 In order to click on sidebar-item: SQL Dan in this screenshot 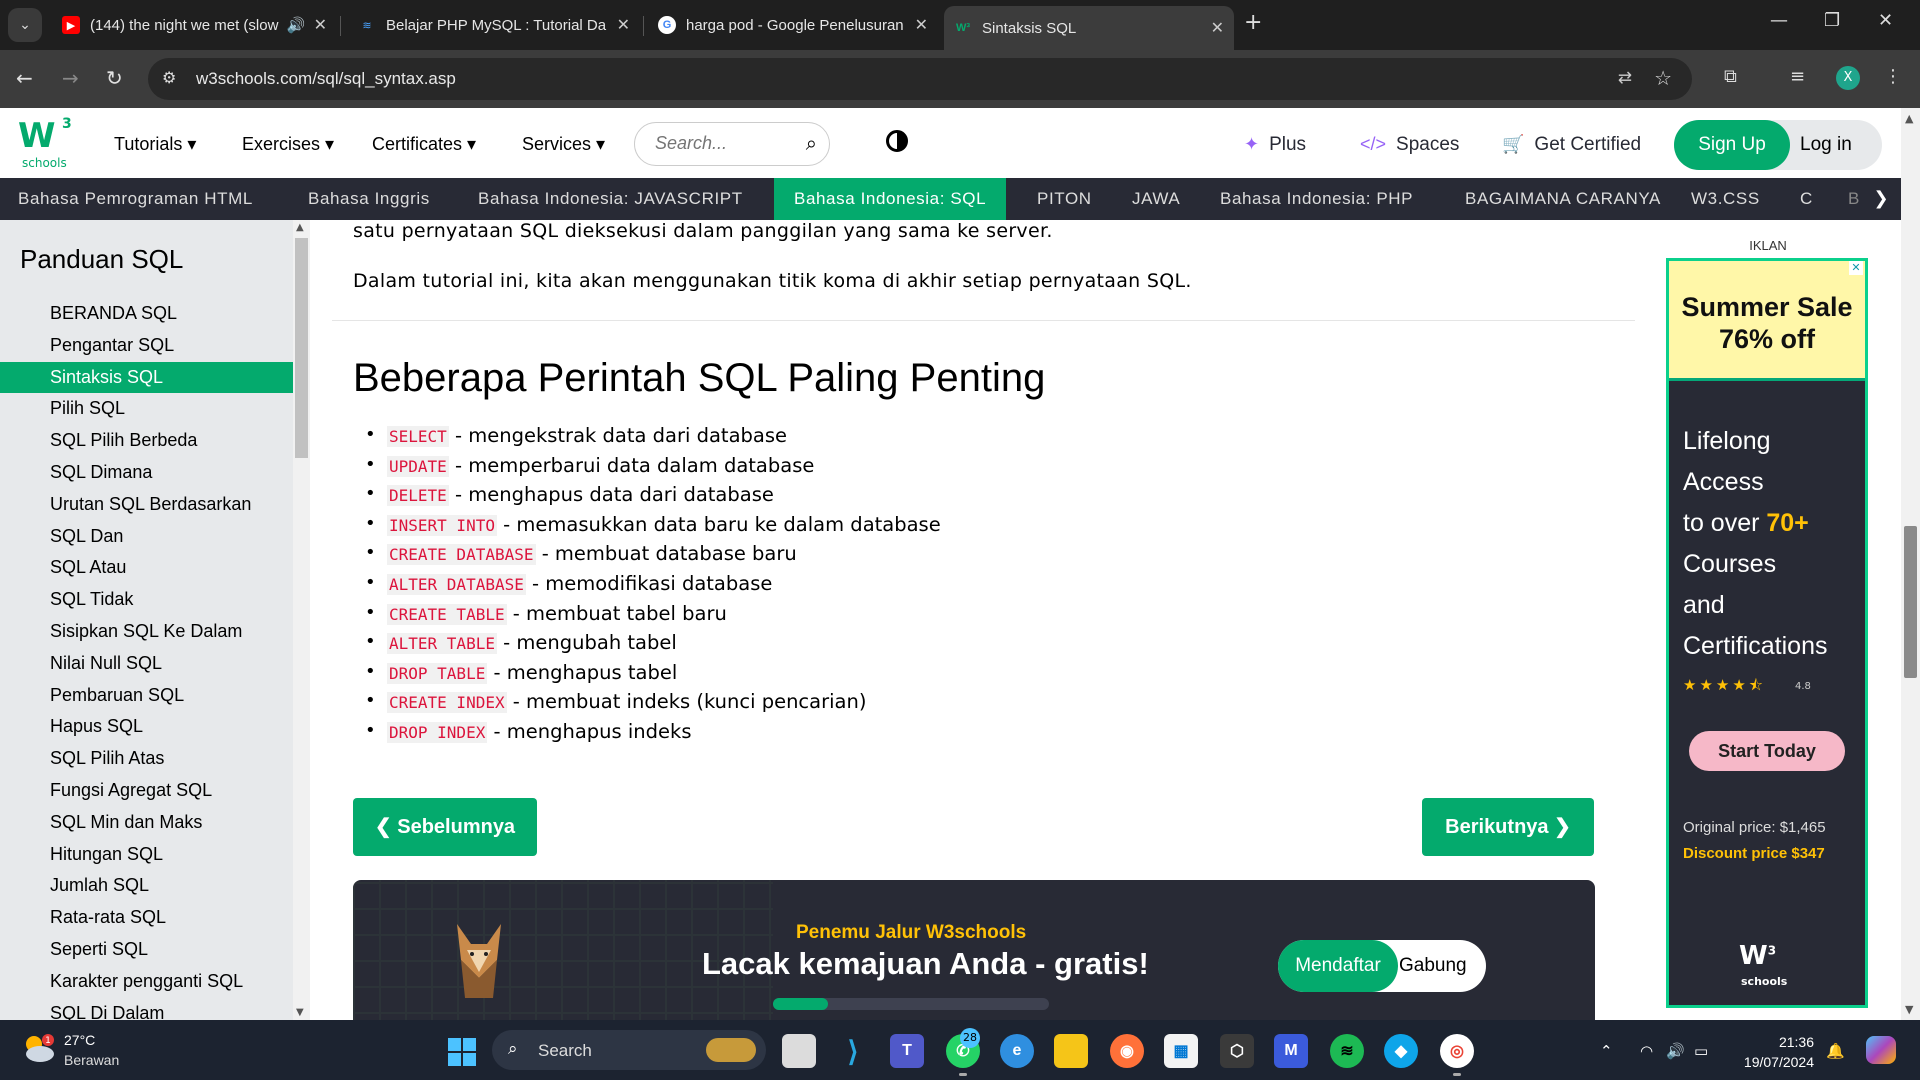, I will do `click(146, 536)`.